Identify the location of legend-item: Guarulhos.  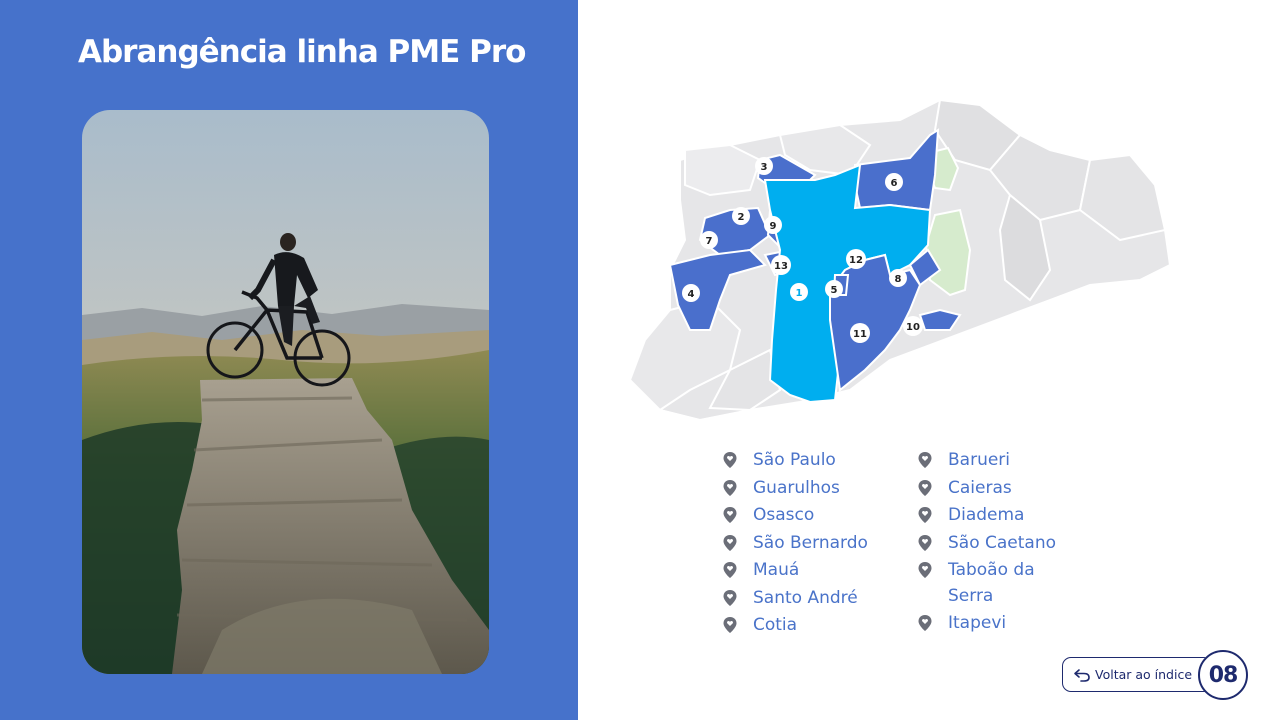
(795, 489).